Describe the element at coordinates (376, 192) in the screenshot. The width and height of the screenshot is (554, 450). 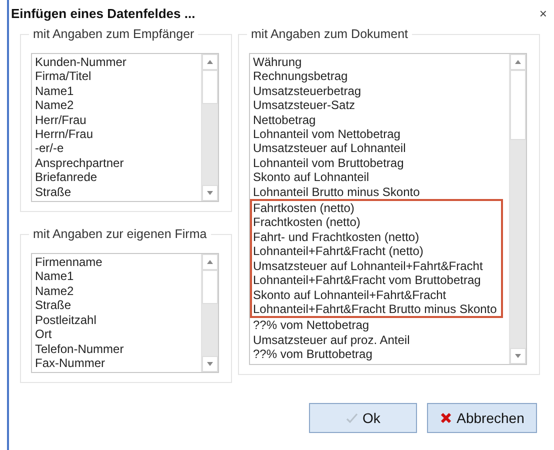
I see `list-item: Lohnanteil Brutto minus Skonto` at that location.